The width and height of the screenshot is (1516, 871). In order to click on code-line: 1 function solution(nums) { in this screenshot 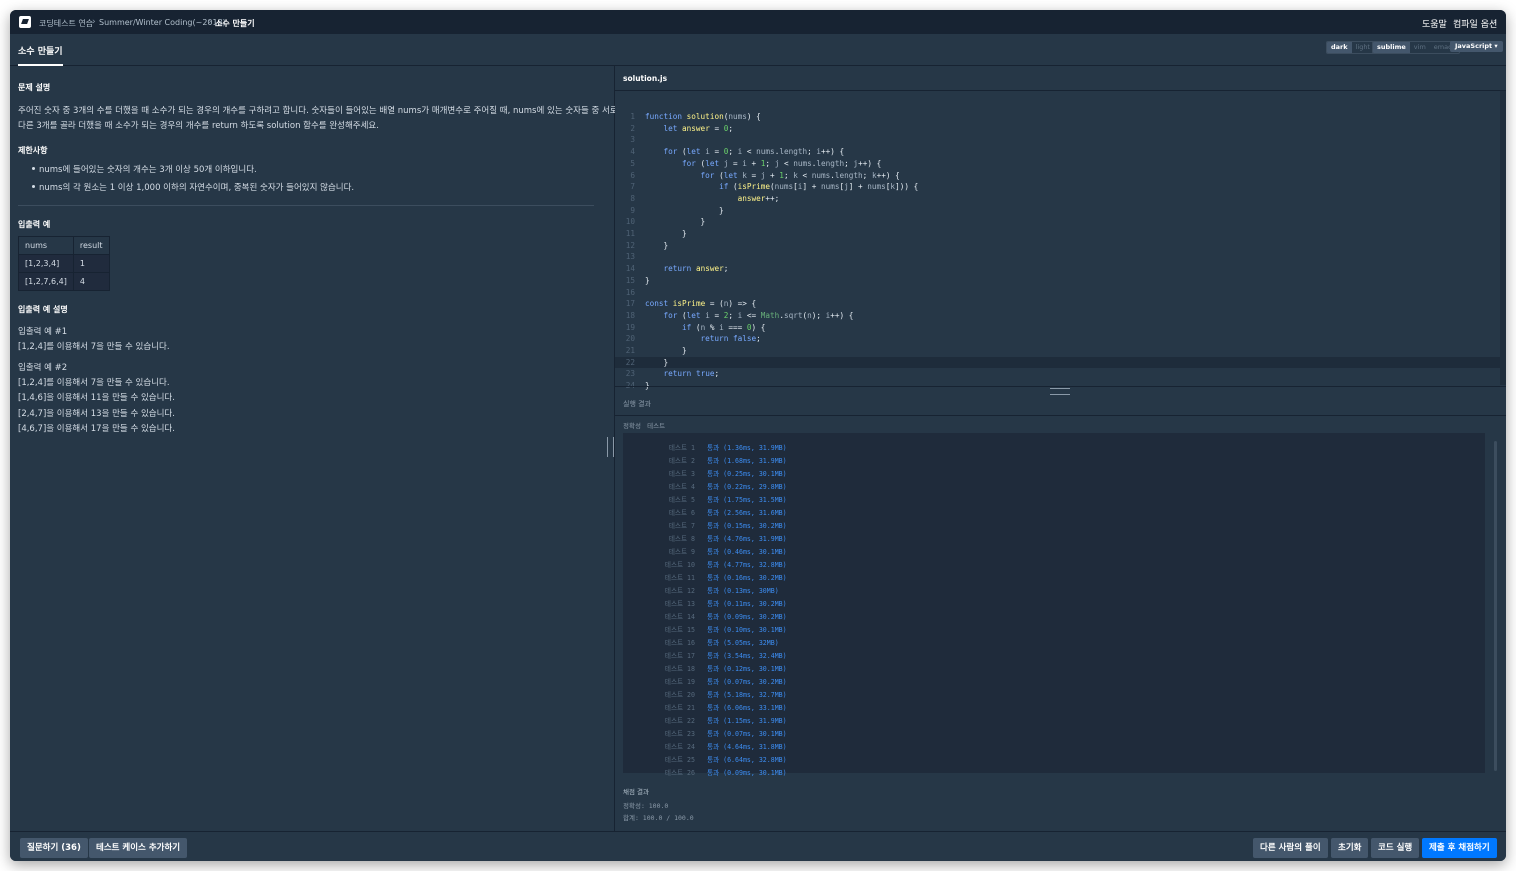, I will do `click(1057, 117)`.